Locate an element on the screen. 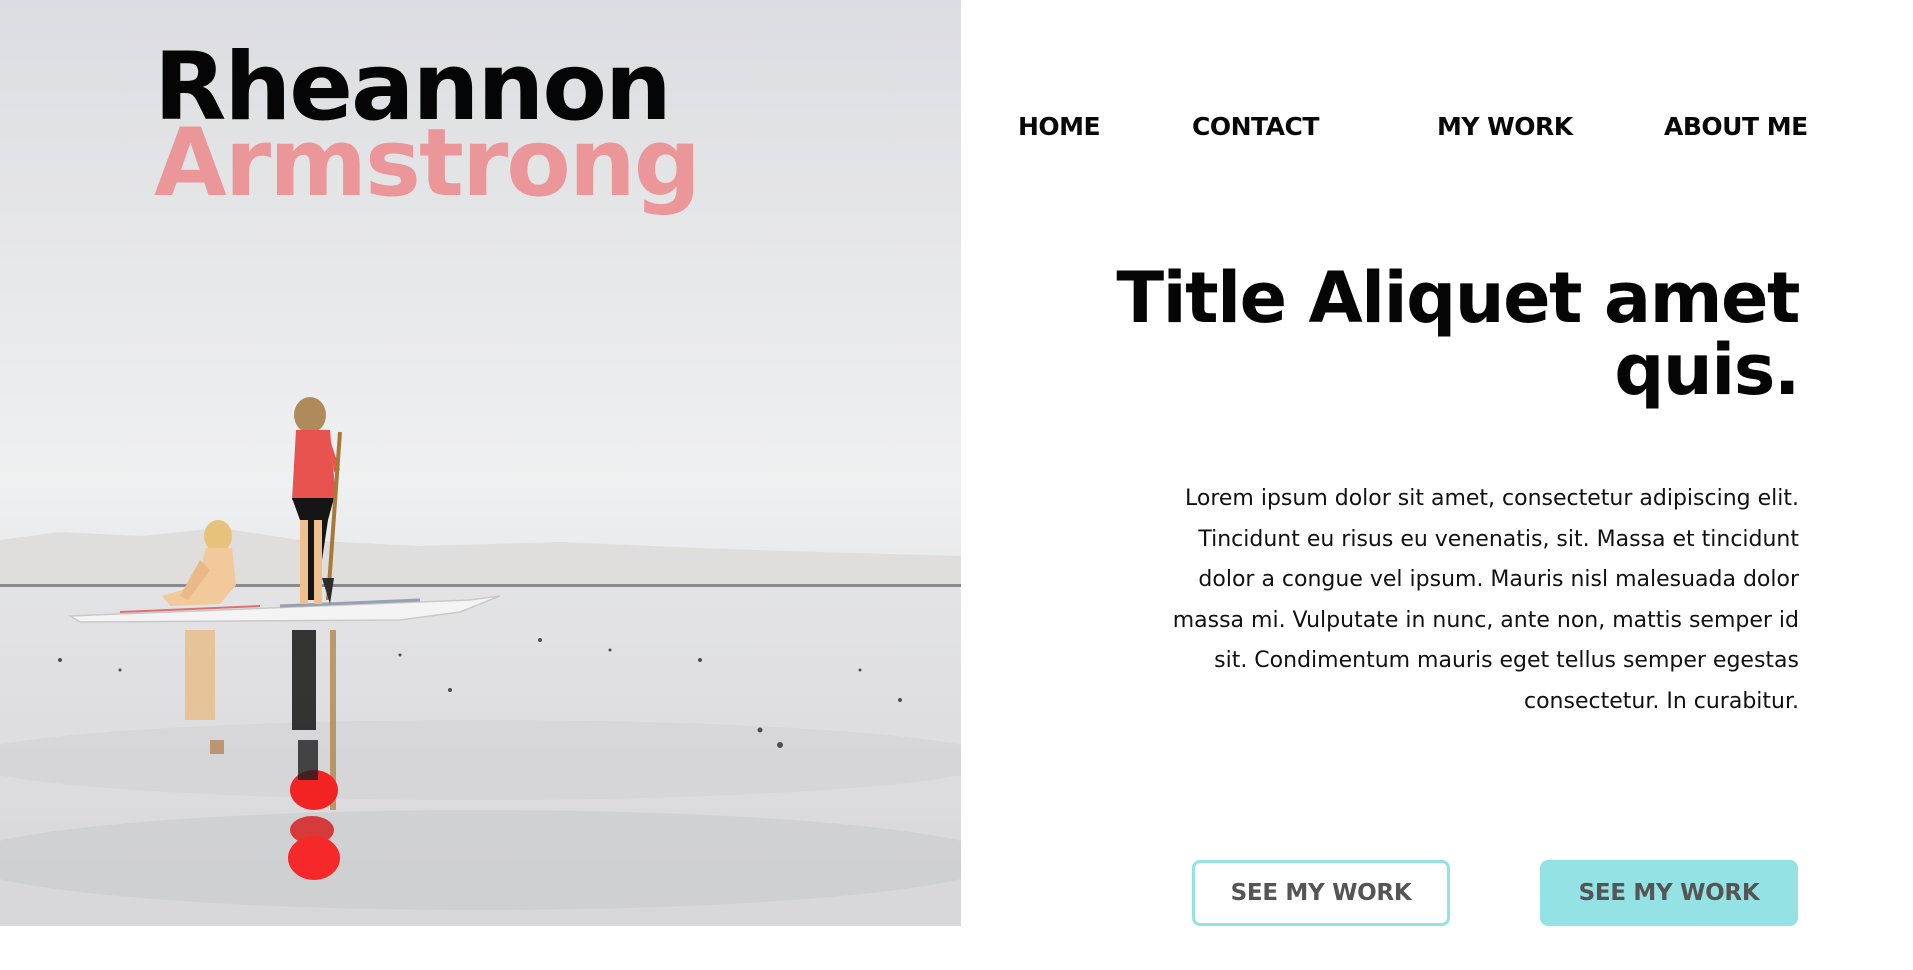  main-nav: HOME CONTACT MY WORK ABOUT ME is located at coordinates (956, 129).